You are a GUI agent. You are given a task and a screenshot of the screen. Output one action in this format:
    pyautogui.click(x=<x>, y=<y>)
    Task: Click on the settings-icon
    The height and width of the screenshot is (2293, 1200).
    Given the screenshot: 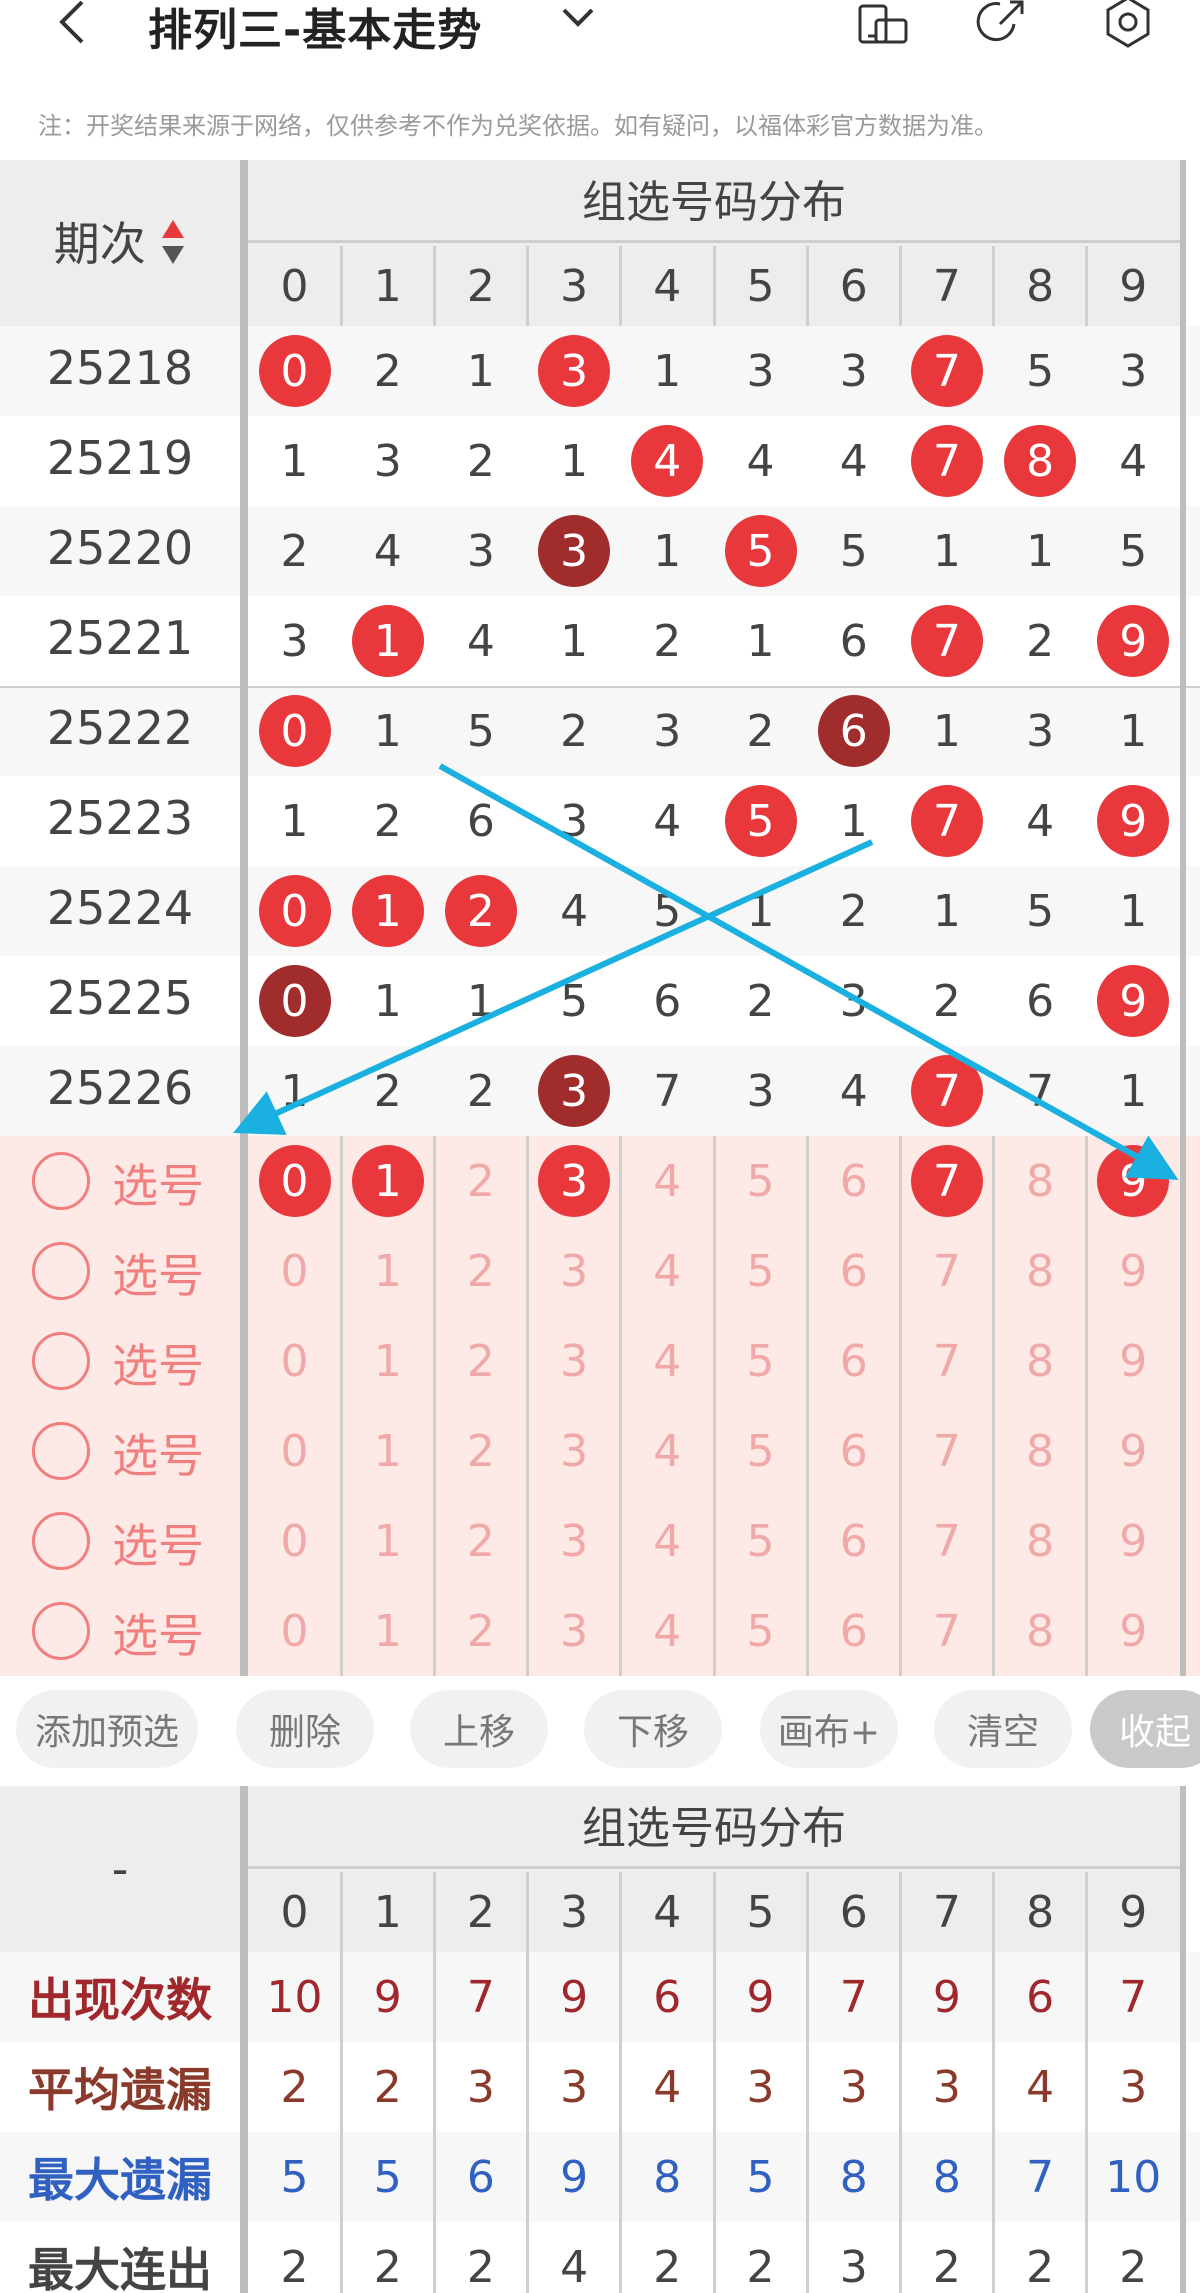 What is the action you would take?
    pyautogui.click(x=1128, y=25)
    